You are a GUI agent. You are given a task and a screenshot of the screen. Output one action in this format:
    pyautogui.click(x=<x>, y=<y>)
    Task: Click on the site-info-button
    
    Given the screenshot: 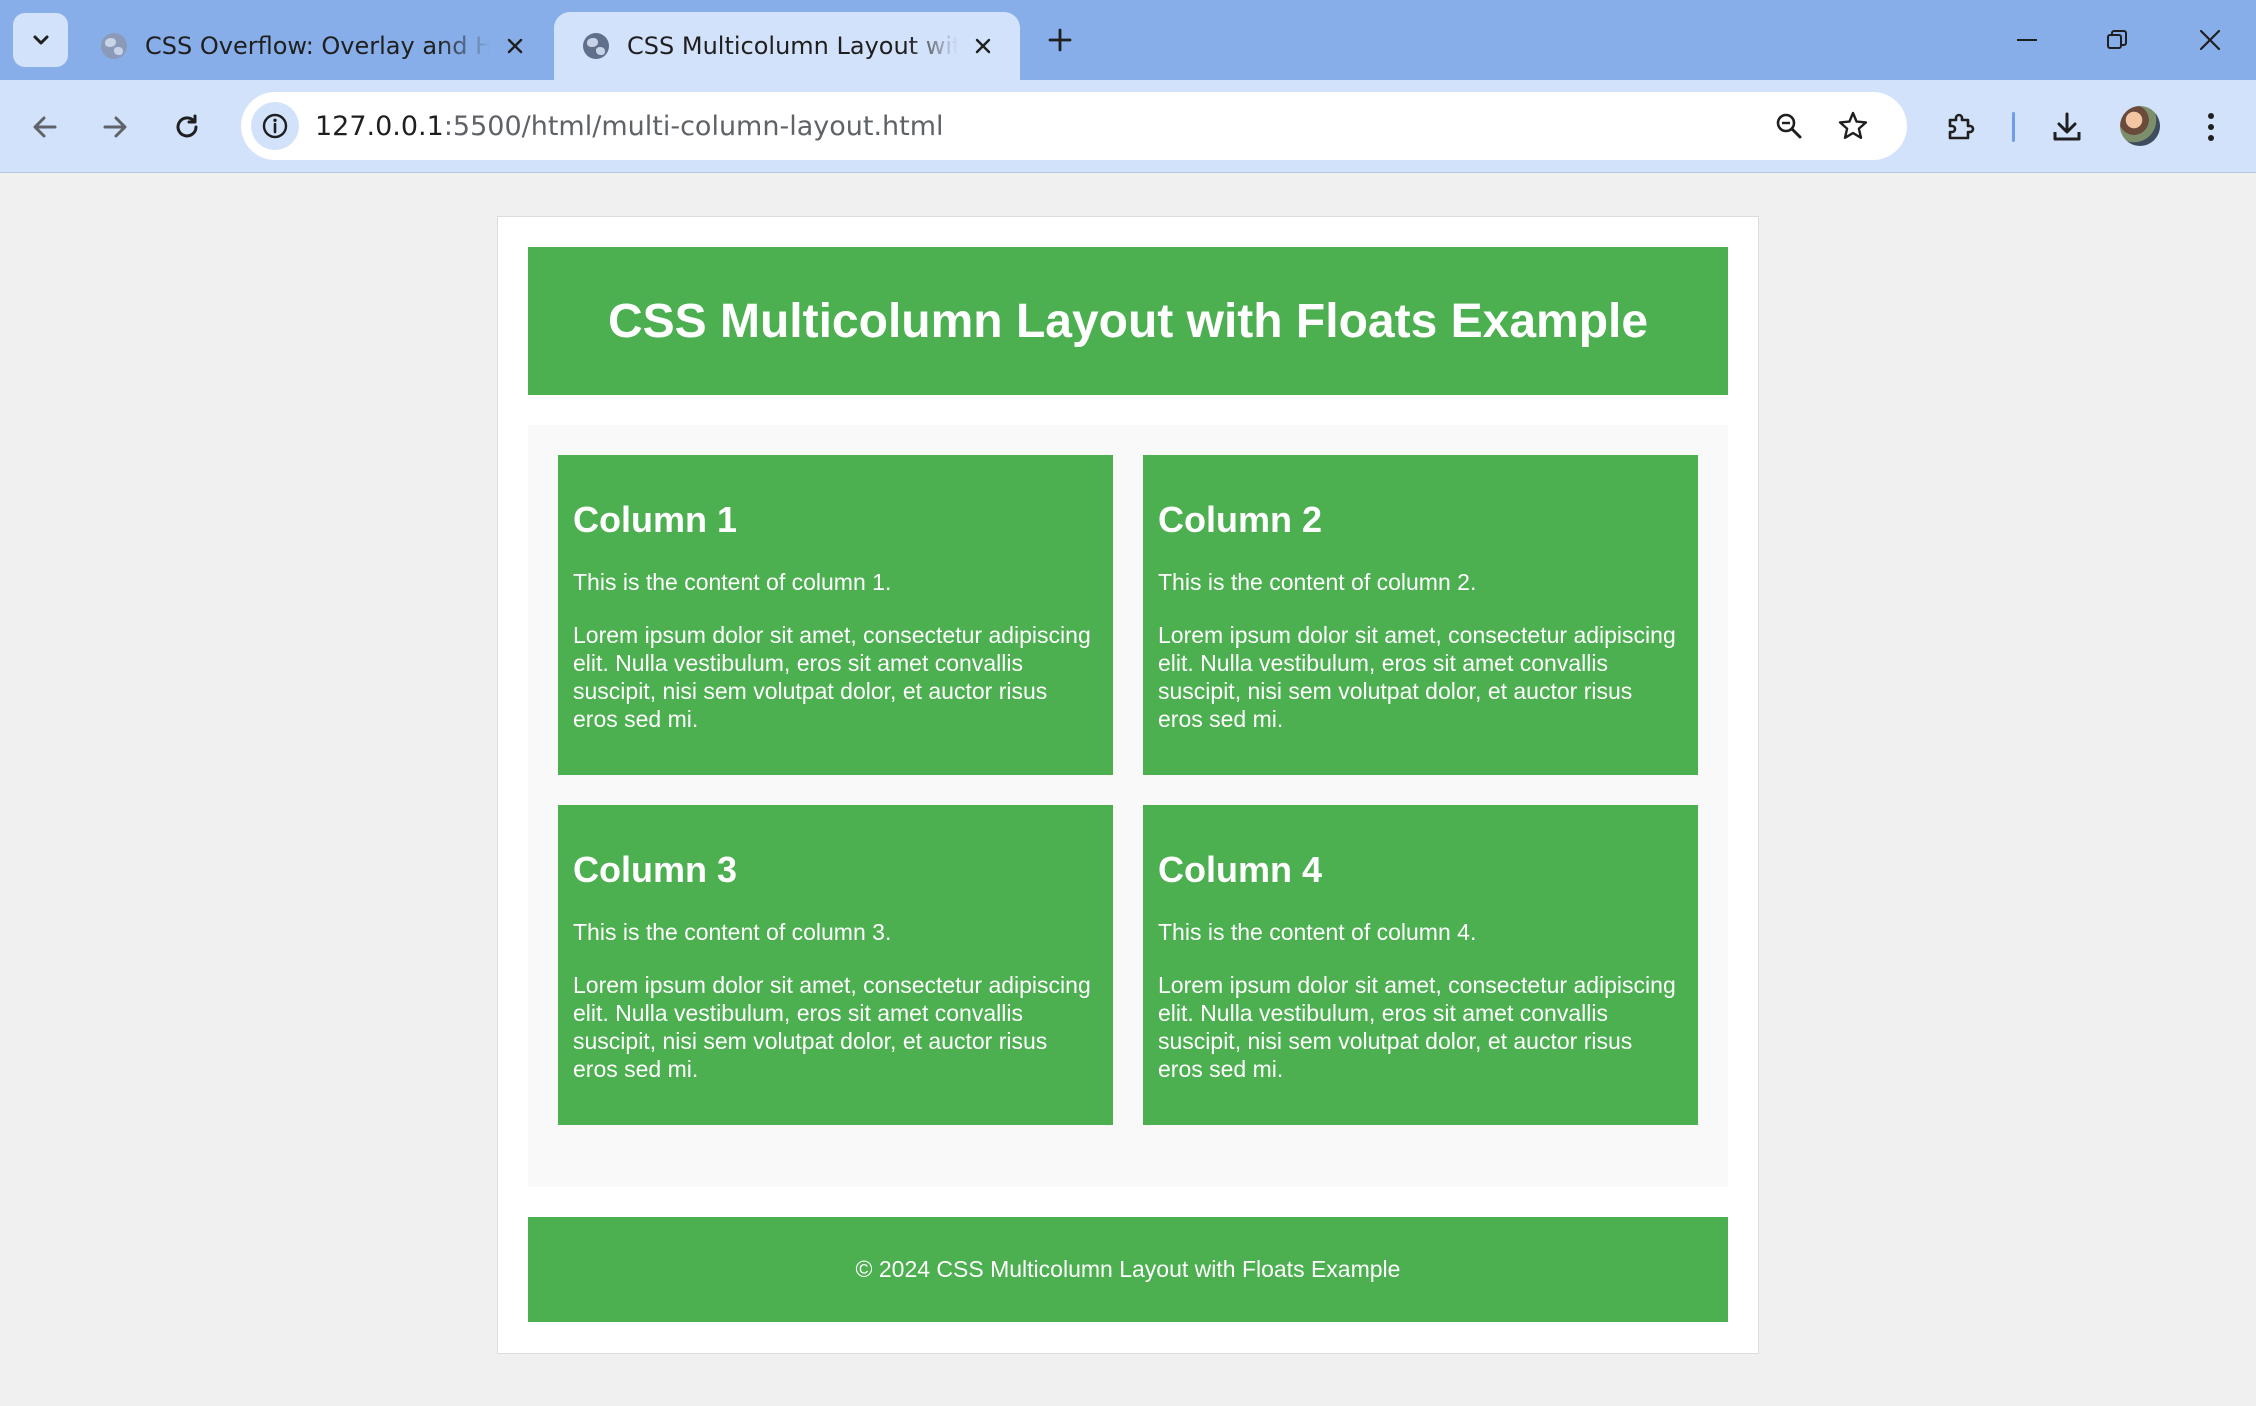 What is the action you would take?
    pyautogui.click(x=275, y=126)
    